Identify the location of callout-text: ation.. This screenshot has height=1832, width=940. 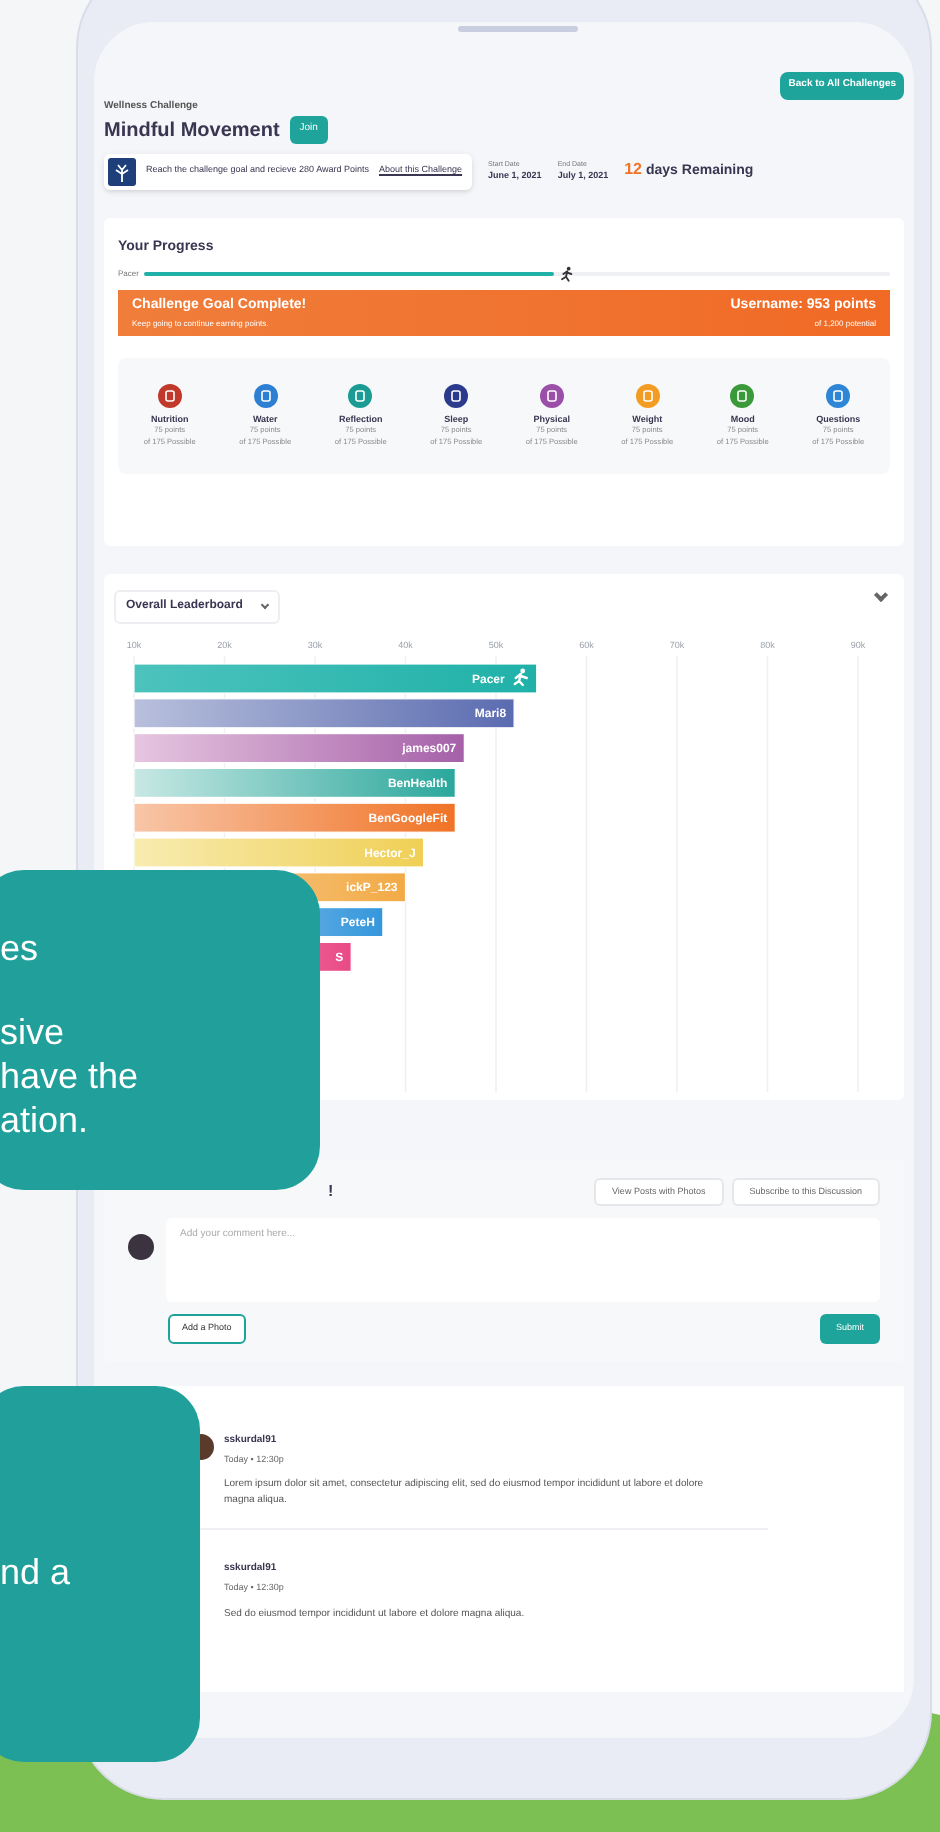
(44, 1120).